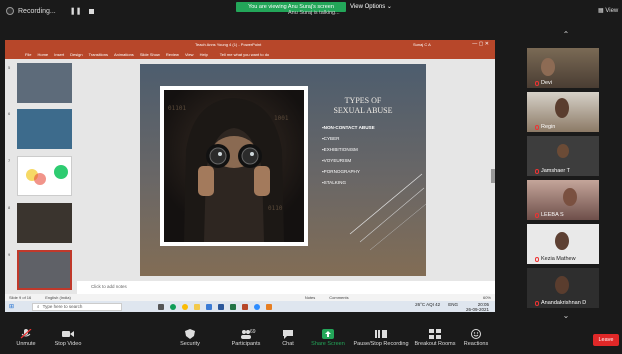 Image resolution: width=622 pixels, height=354 pixels. I want to click on security-label: Security, so click(190, 344).